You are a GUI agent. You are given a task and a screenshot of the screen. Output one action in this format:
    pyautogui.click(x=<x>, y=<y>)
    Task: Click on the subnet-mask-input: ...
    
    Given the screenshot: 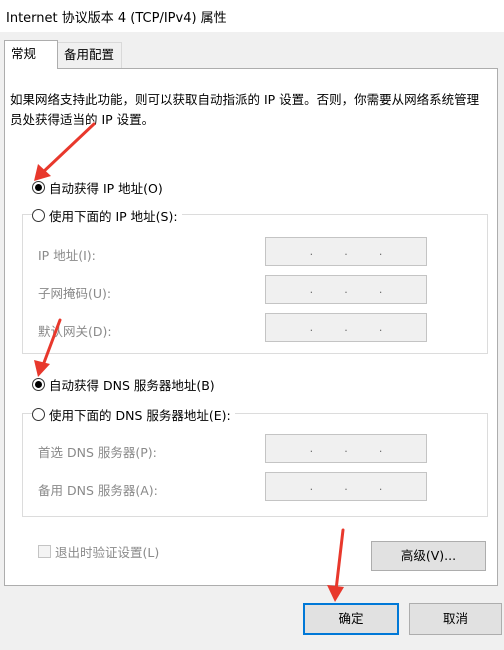 What is the action you would take?
    pyautogui.click(x=346, y=289)
    